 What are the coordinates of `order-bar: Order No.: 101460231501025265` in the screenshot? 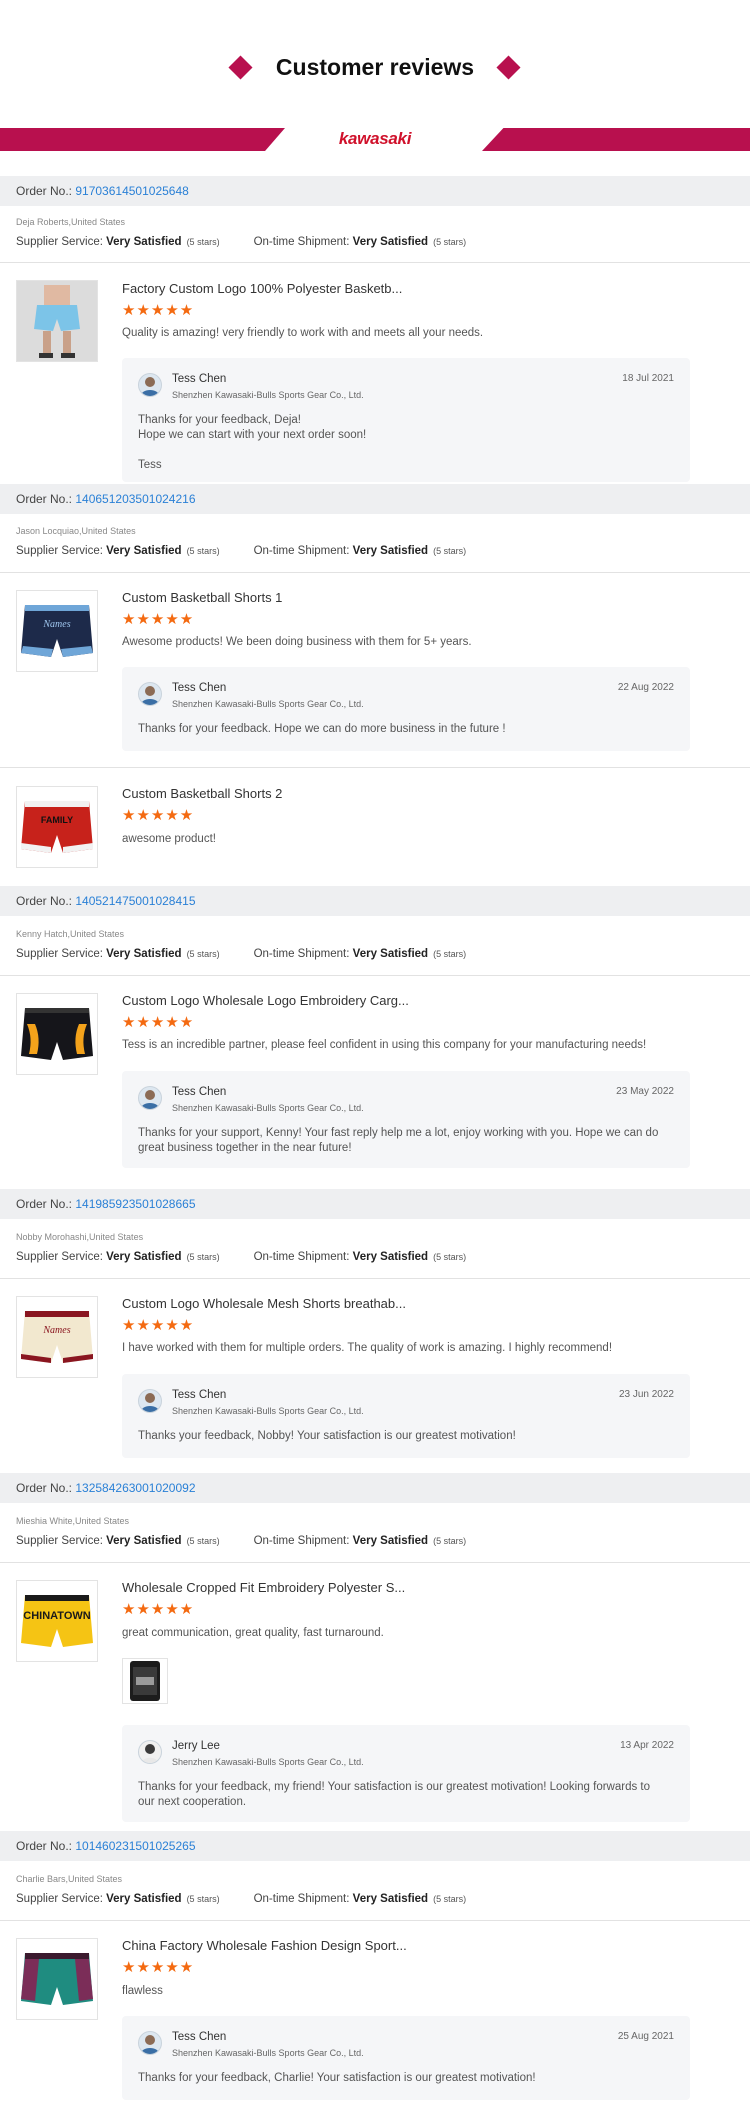 It's located at (375, 1846).